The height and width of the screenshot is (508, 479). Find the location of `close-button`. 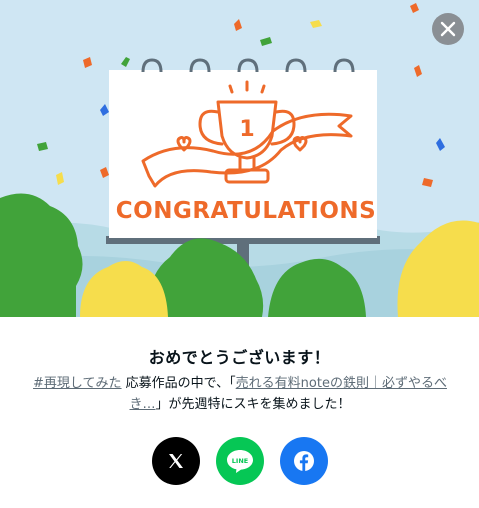

close-button is located at coordinates (448, 29).